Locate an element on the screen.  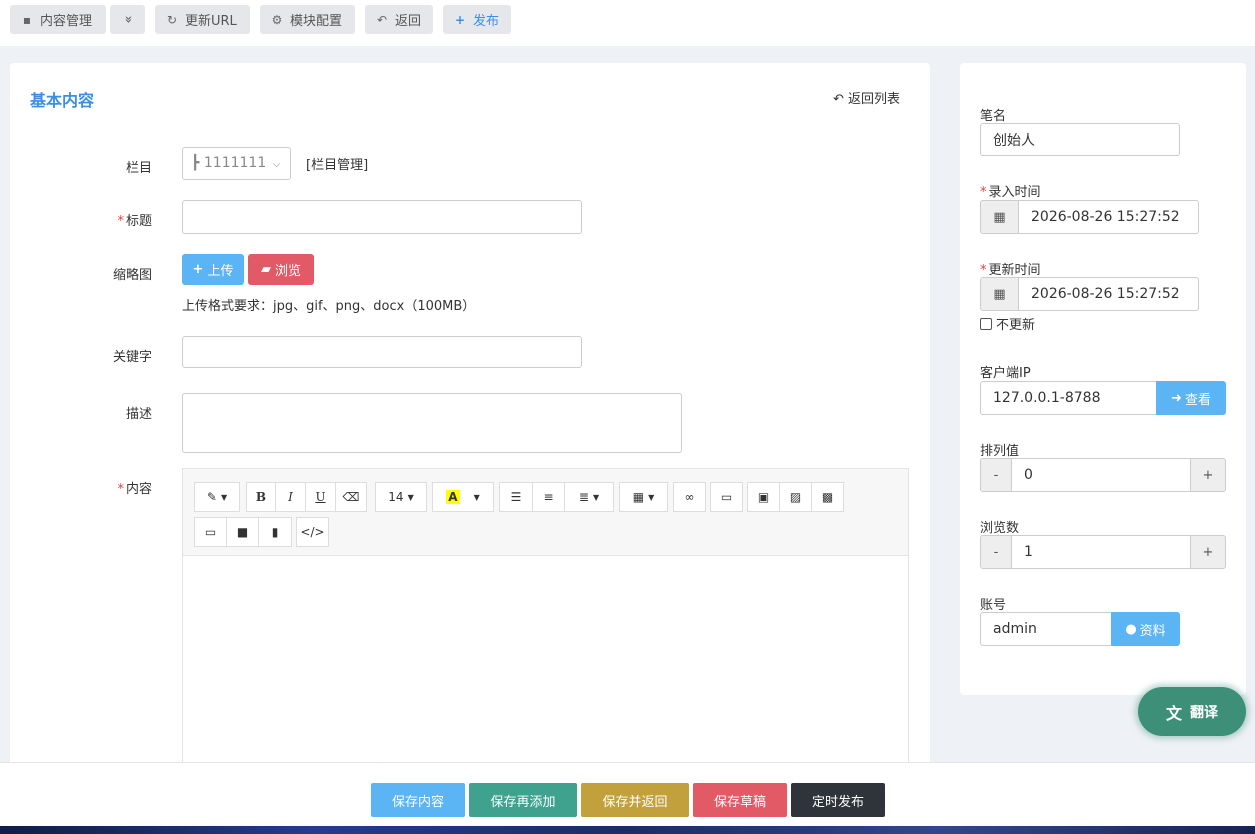
magic-style-button: ✎ ▼ is located at coordinates (217, 497).